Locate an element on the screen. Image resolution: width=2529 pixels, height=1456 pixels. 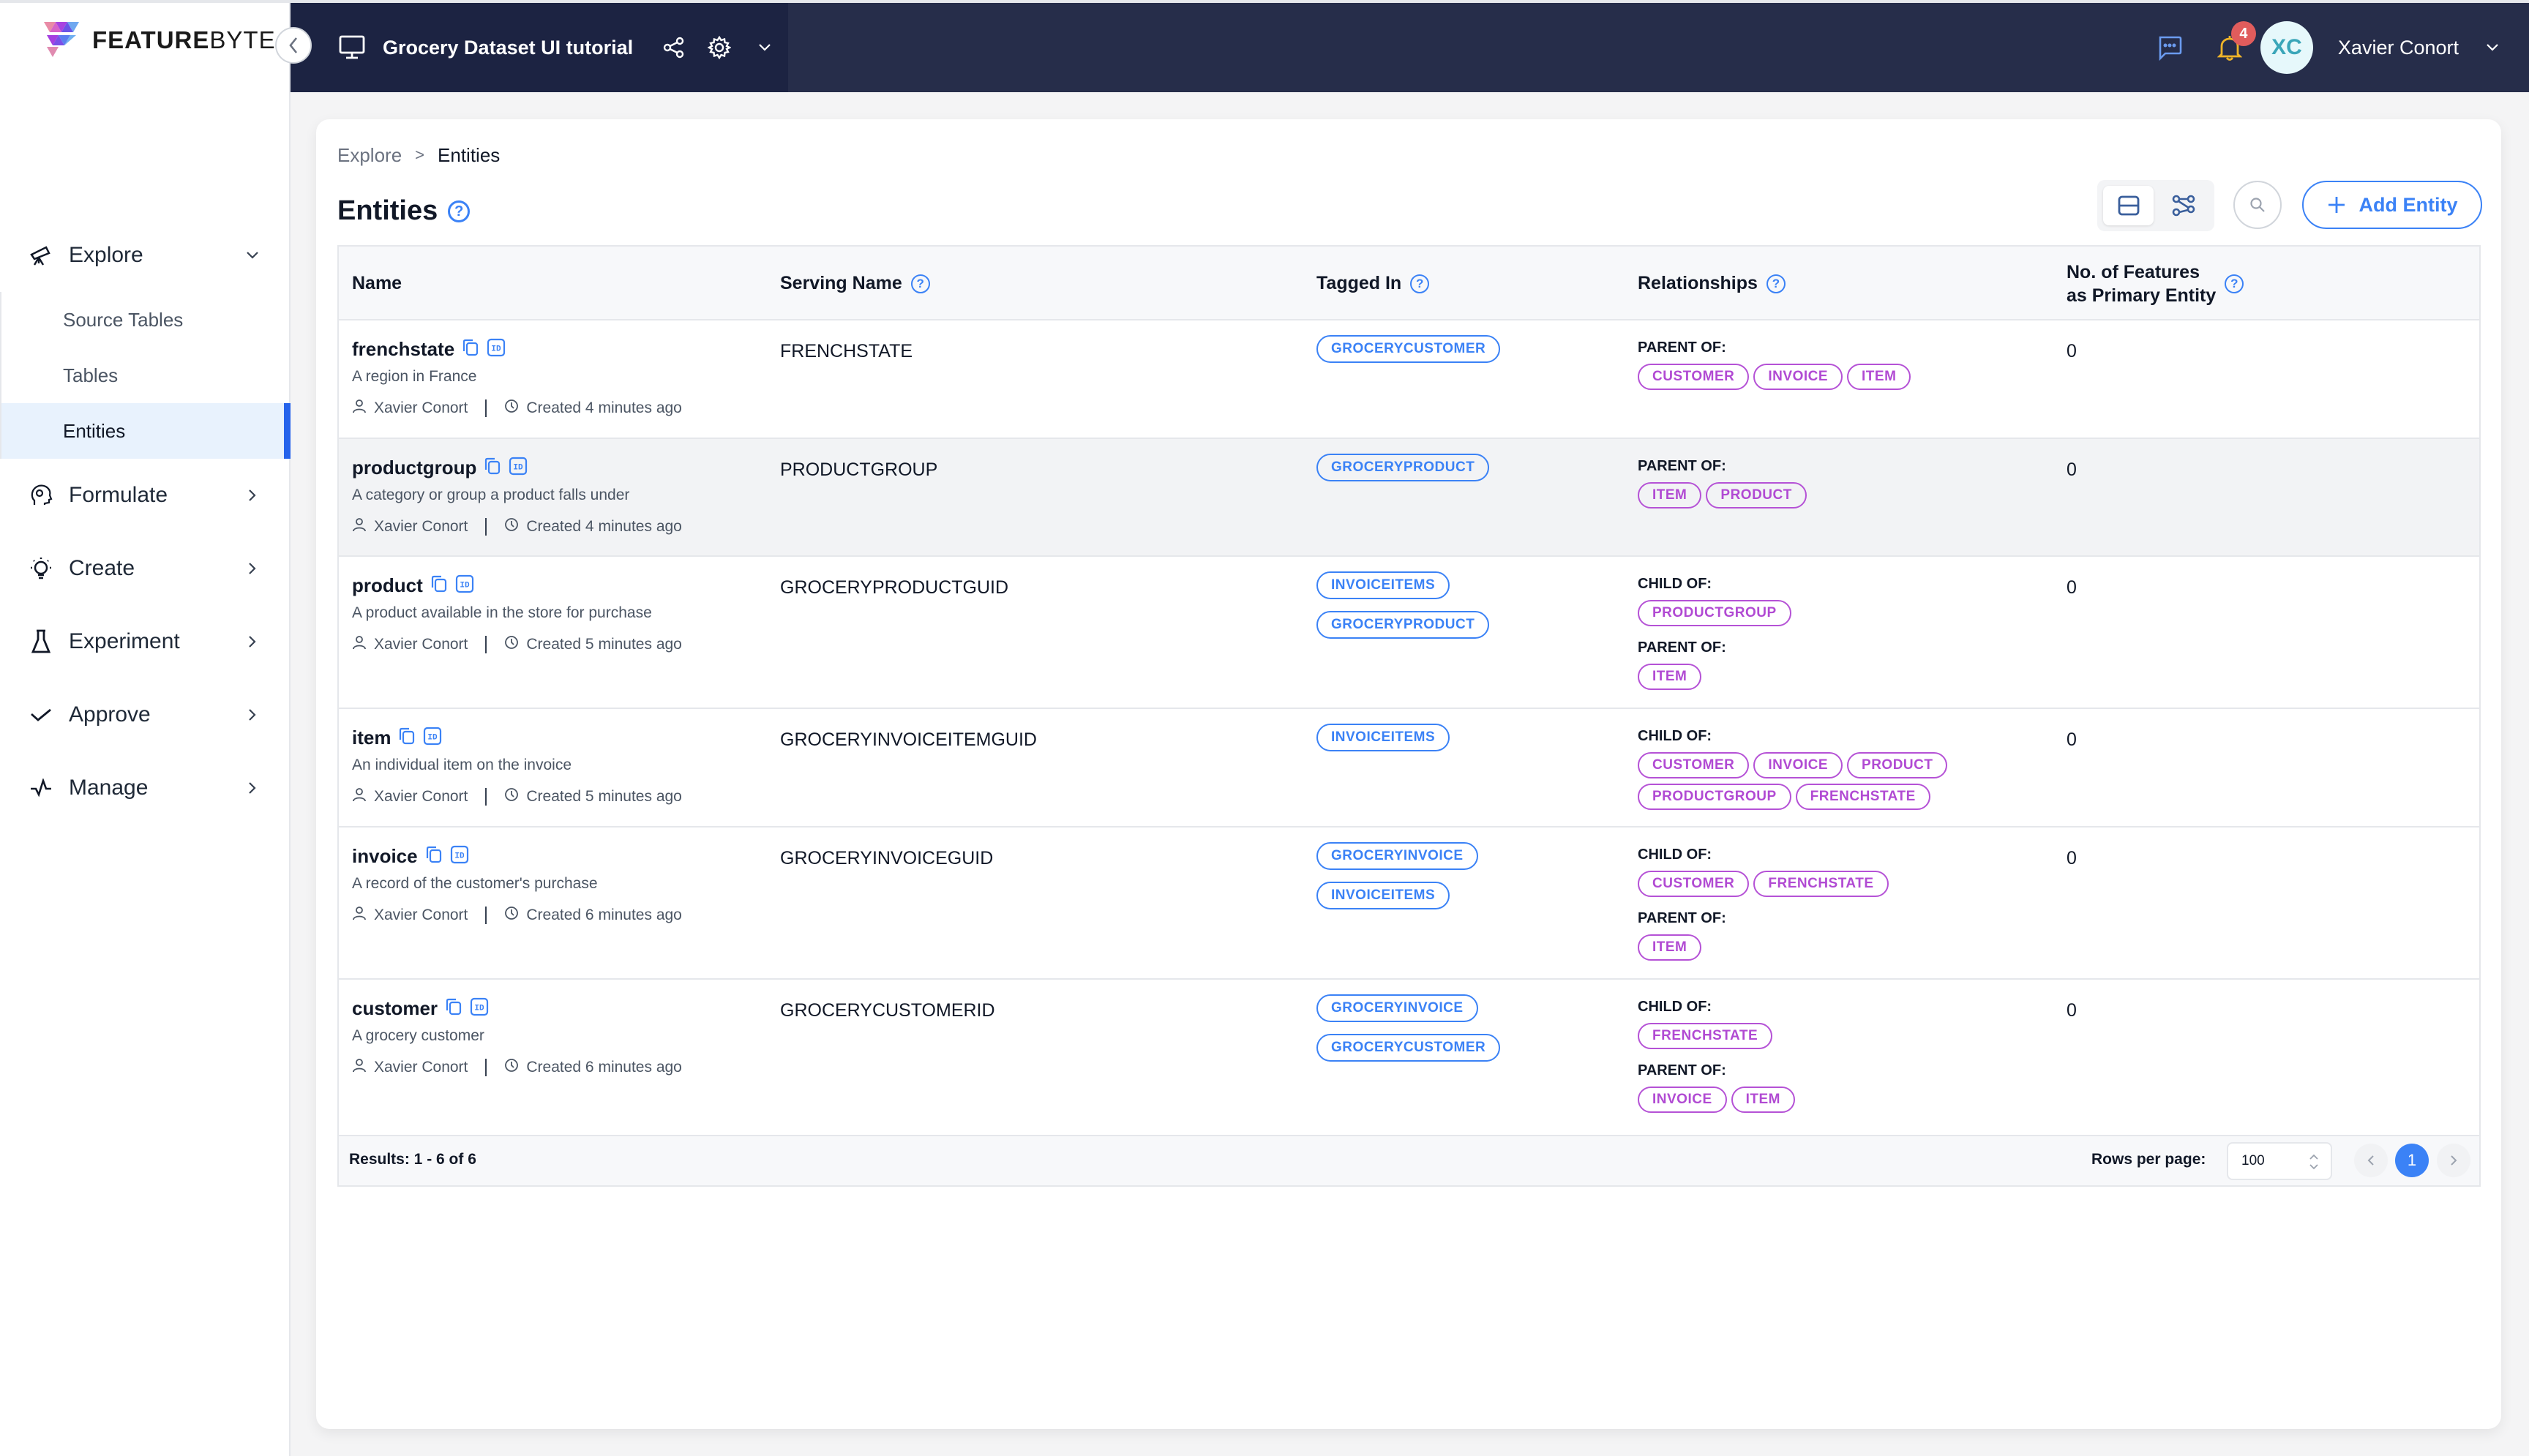
clock-icon is located at coordinates (512, 1067).